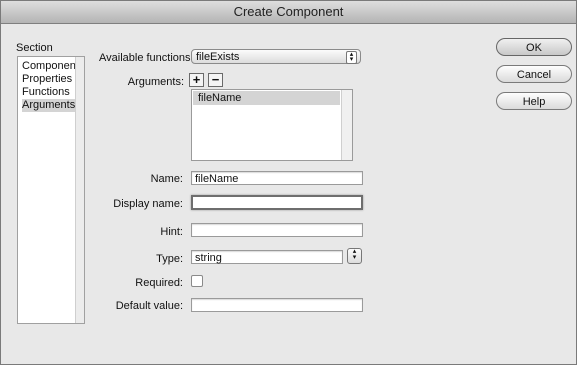 This screenshot has width=577, height=365. I want to click on section-item-properties: Properties, so click(50, 79).